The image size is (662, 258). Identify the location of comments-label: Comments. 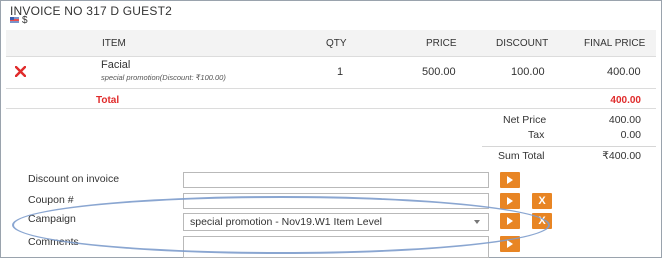
(53, 242).